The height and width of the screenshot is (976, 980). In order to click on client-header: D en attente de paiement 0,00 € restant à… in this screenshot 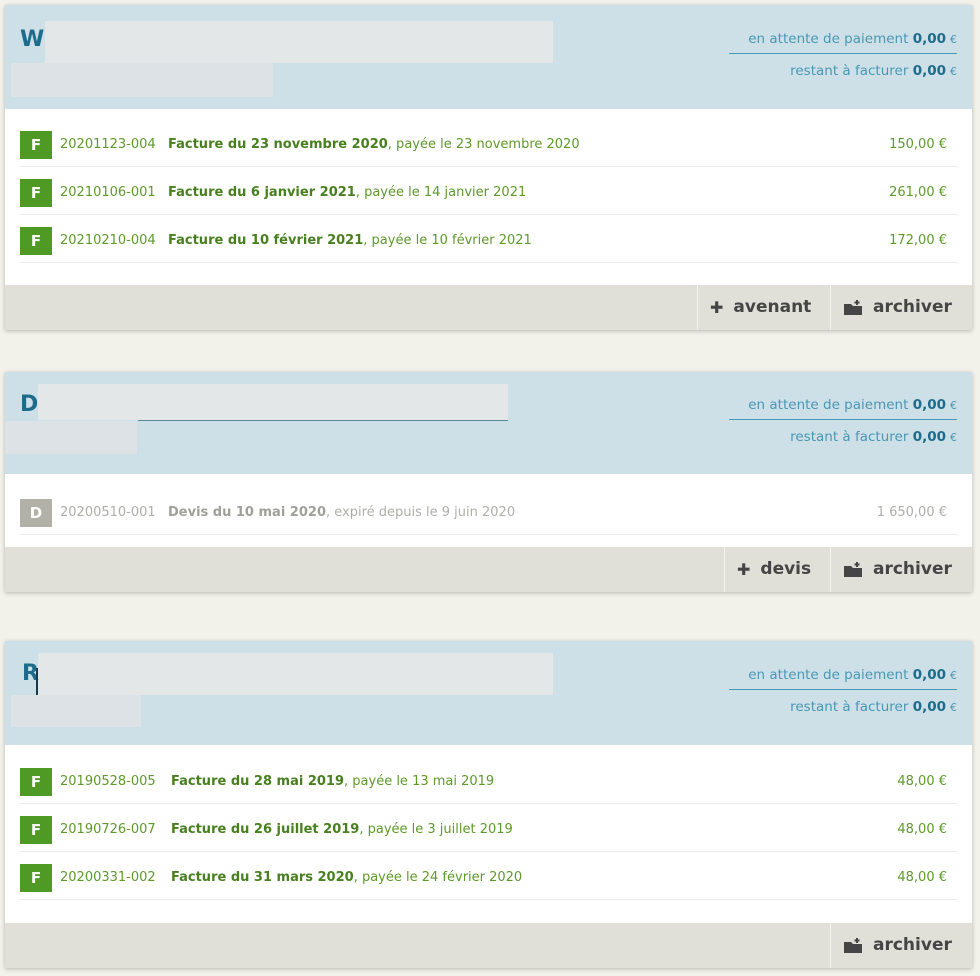, I will do `click(488, 423)`.